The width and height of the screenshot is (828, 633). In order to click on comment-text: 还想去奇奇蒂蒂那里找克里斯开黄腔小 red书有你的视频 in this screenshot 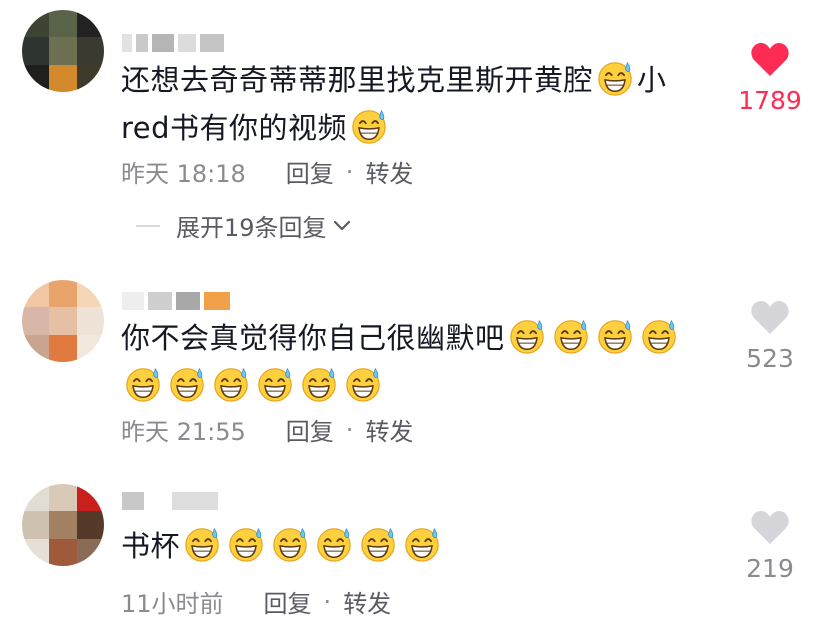, I will do `click(401, 104)`.